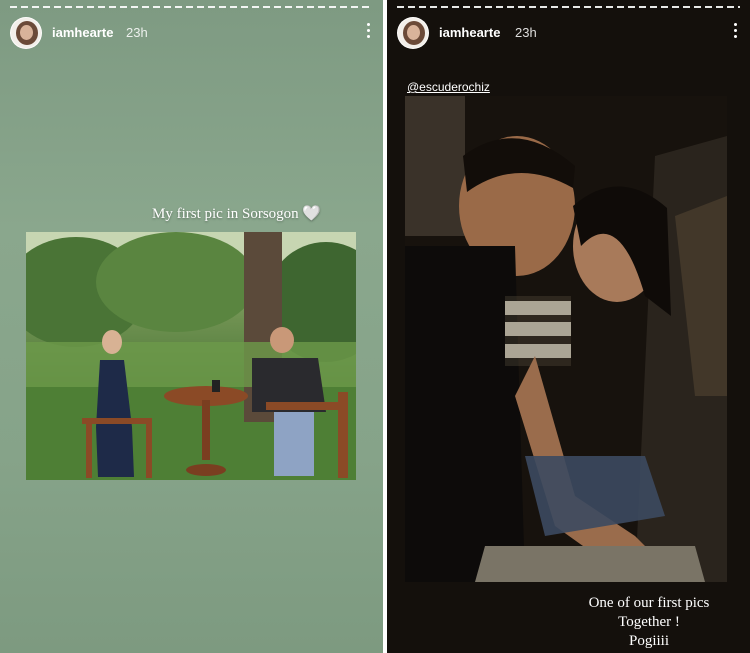 The height and width of the screenshot is (653, 750). What do you see at coordinates (648, 641) in the screenshot?
I see `caption-line: Pogiiii` at bounding box center [648, 641].